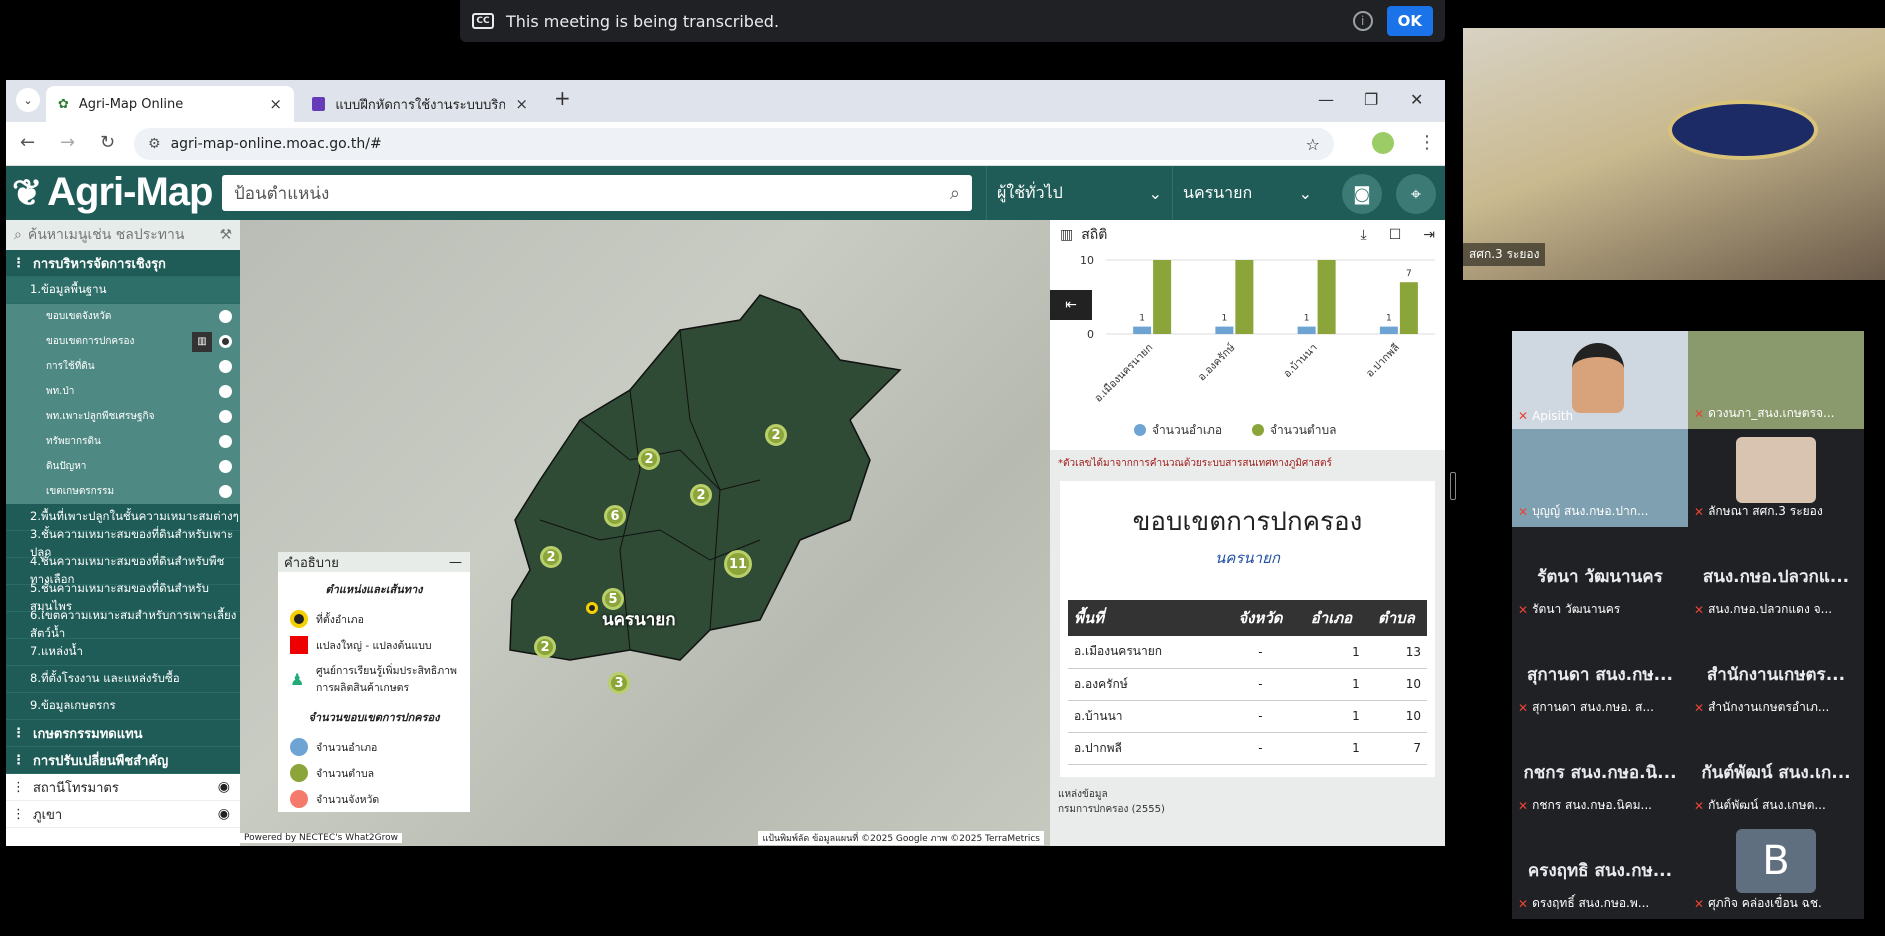  What do you see at coordinates (1071, 305) in the screenshot?
I see `collapse-panel-icon: ⇤` at bounding box center [1071, 305].